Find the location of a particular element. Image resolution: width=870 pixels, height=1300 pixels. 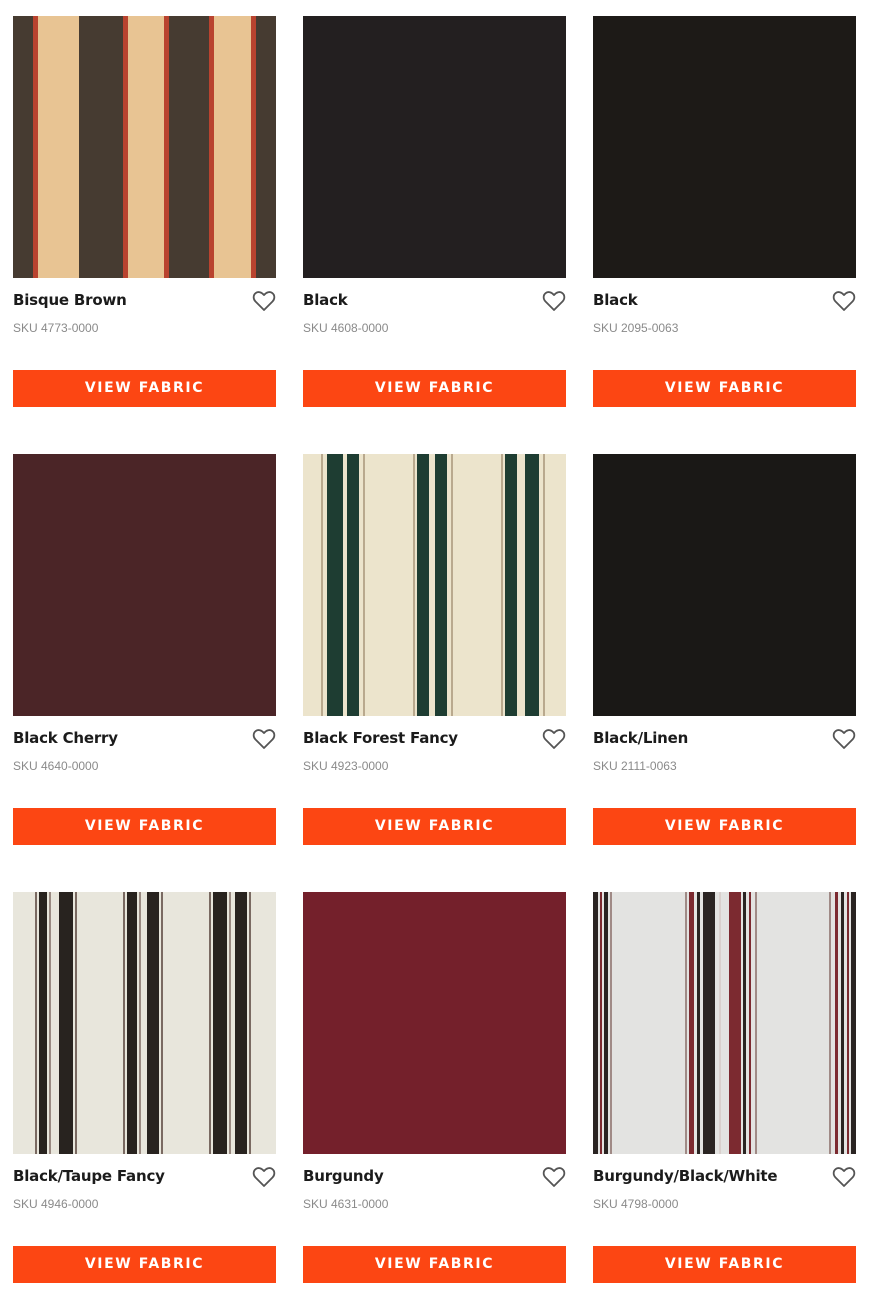

fabric-card: Bisque Brown SKU 4773-0000 VIEW FABRIC is located at coordinates (144, 211).